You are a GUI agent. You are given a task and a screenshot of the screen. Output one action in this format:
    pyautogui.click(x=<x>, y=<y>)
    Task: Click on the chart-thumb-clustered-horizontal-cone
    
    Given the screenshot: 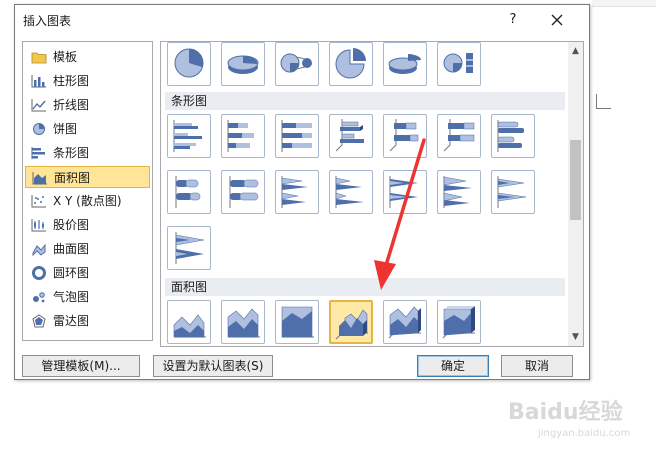 What is the action you would take?
    pyautogui.click(x=297, y=192)
    